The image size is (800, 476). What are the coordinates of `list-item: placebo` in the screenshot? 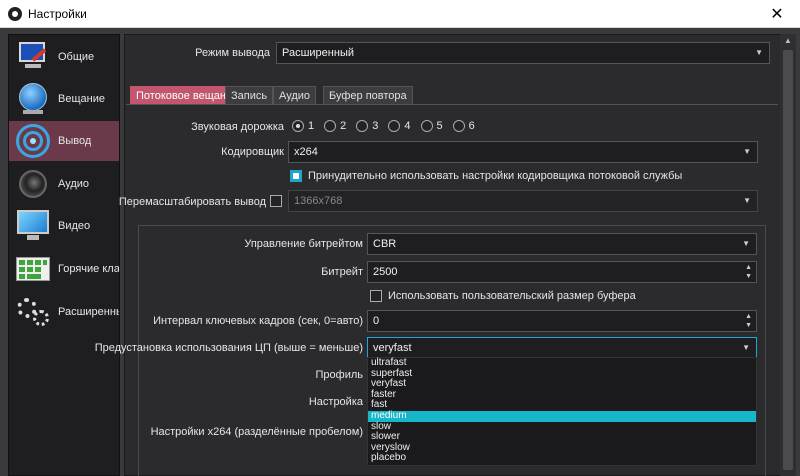 It's located at (562, 458).